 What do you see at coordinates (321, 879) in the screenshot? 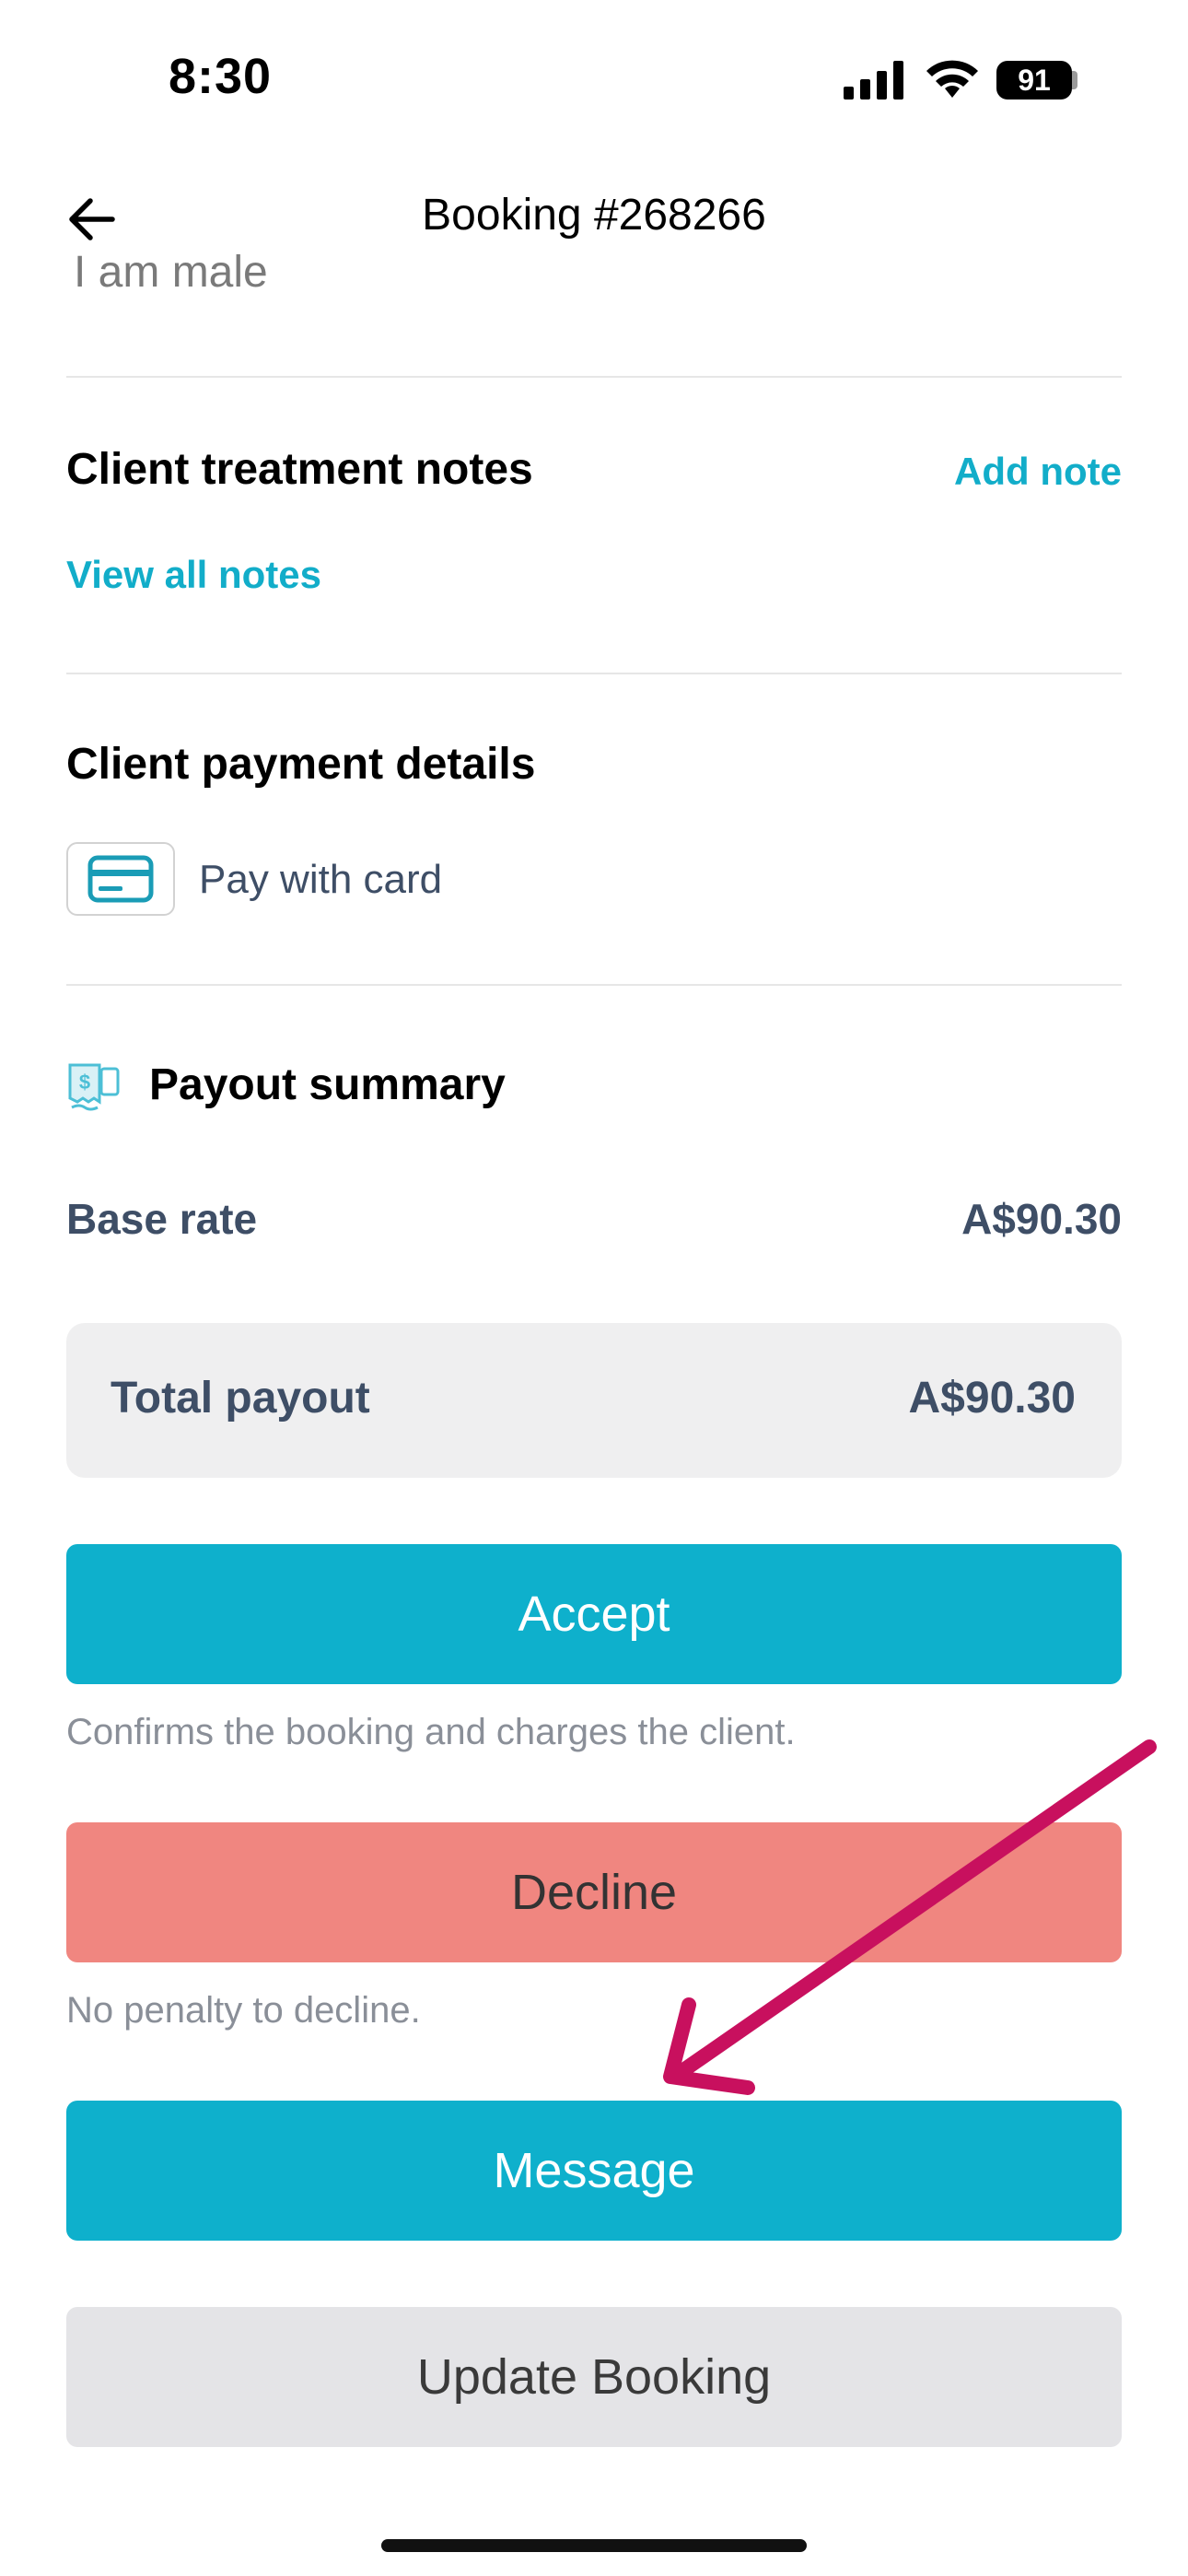
I see `payment-method-label: Pay with card` at bounding box center [321, 879].